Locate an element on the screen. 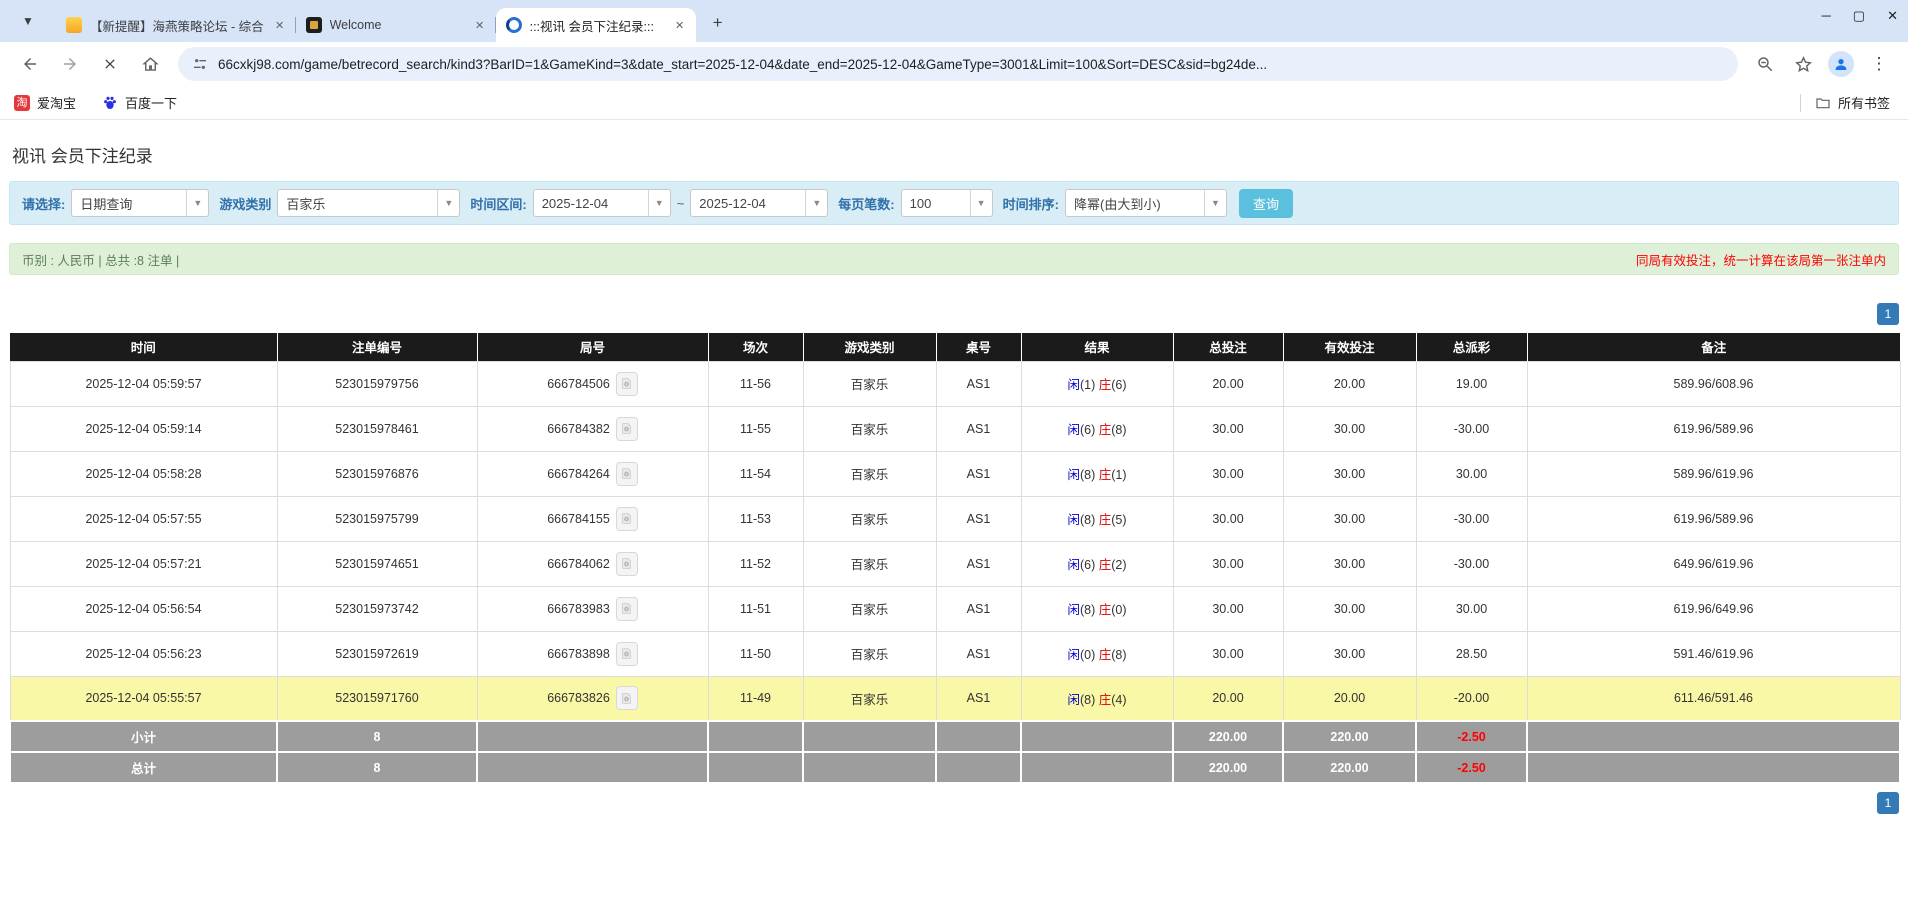 The height and width of the screenshot is (919, 1908). query-mode-label: 请选择: is located at coordinates (44, 204).